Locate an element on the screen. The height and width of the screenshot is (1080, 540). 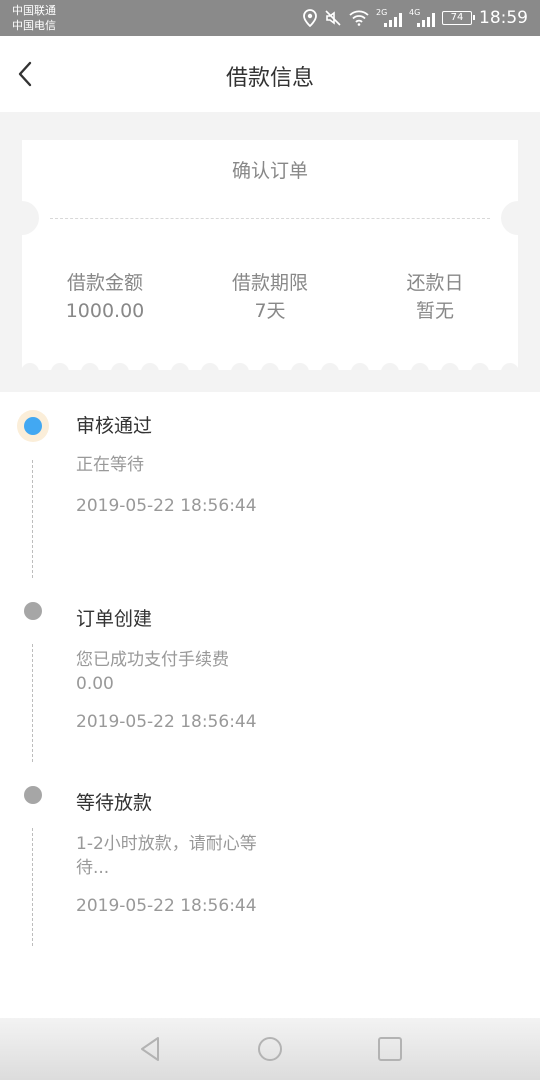
loan-amount-value: 1000.00 is located at coordinates (105, 311).